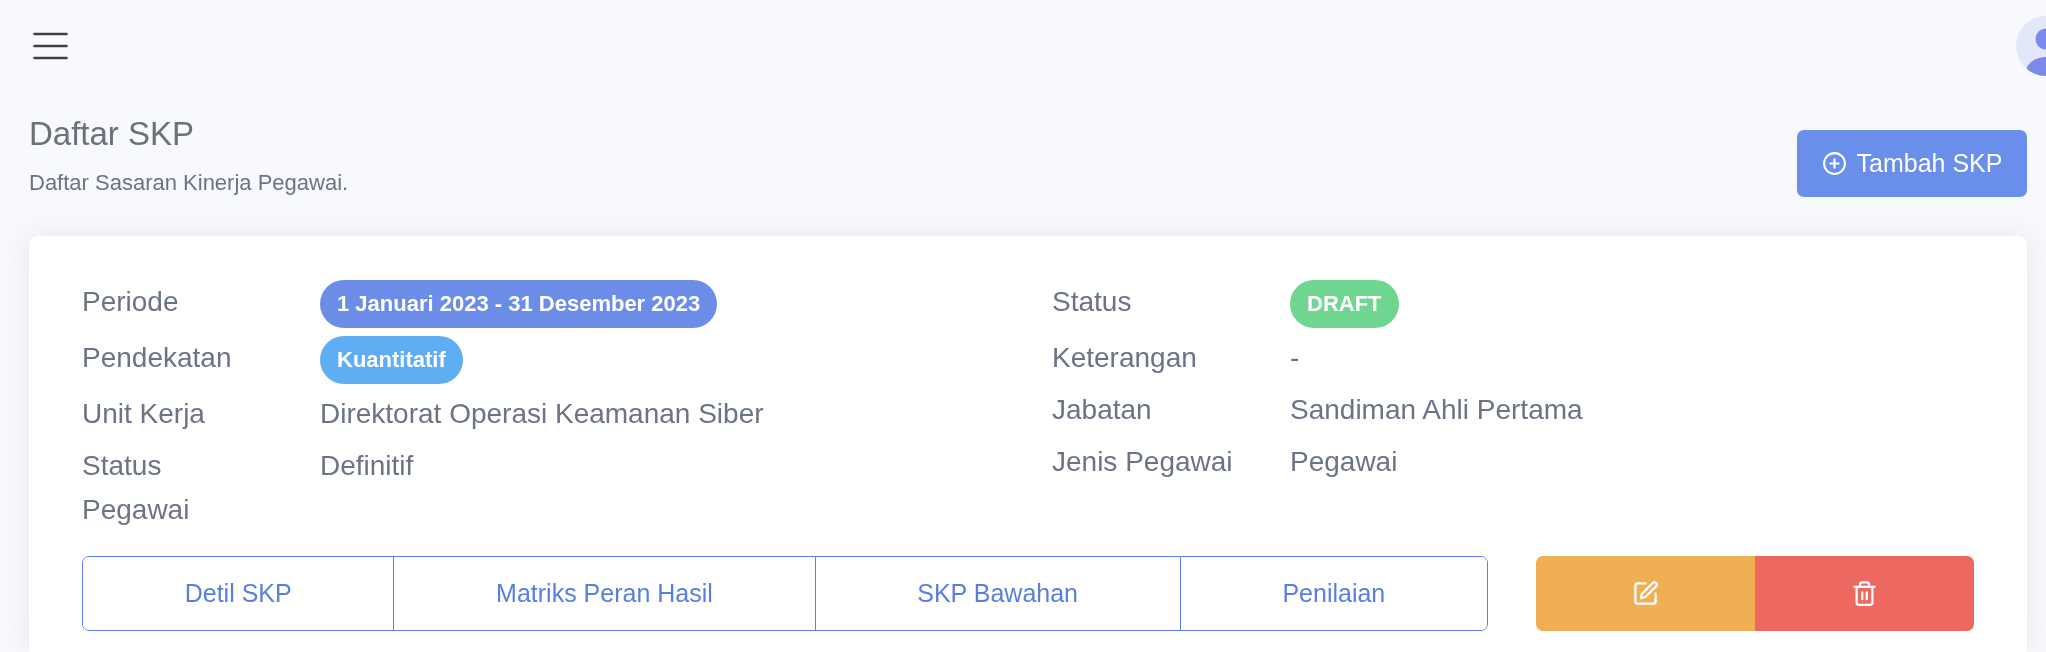  I want to click on field-label: Status Pegawai, so click(136, 488).